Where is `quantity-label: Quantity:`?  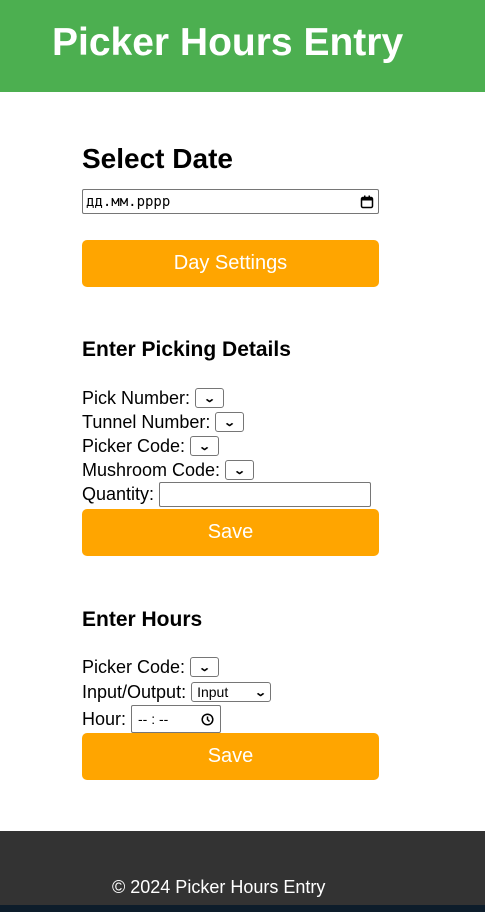
quantity-label: Quantity: is located at coordinates (118, 493).